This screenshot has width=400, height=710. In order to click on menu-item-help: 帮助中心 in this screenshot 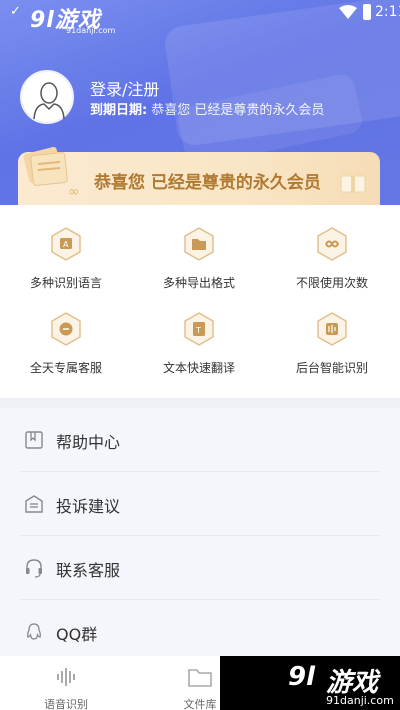, I will do `click(200, 440)`.